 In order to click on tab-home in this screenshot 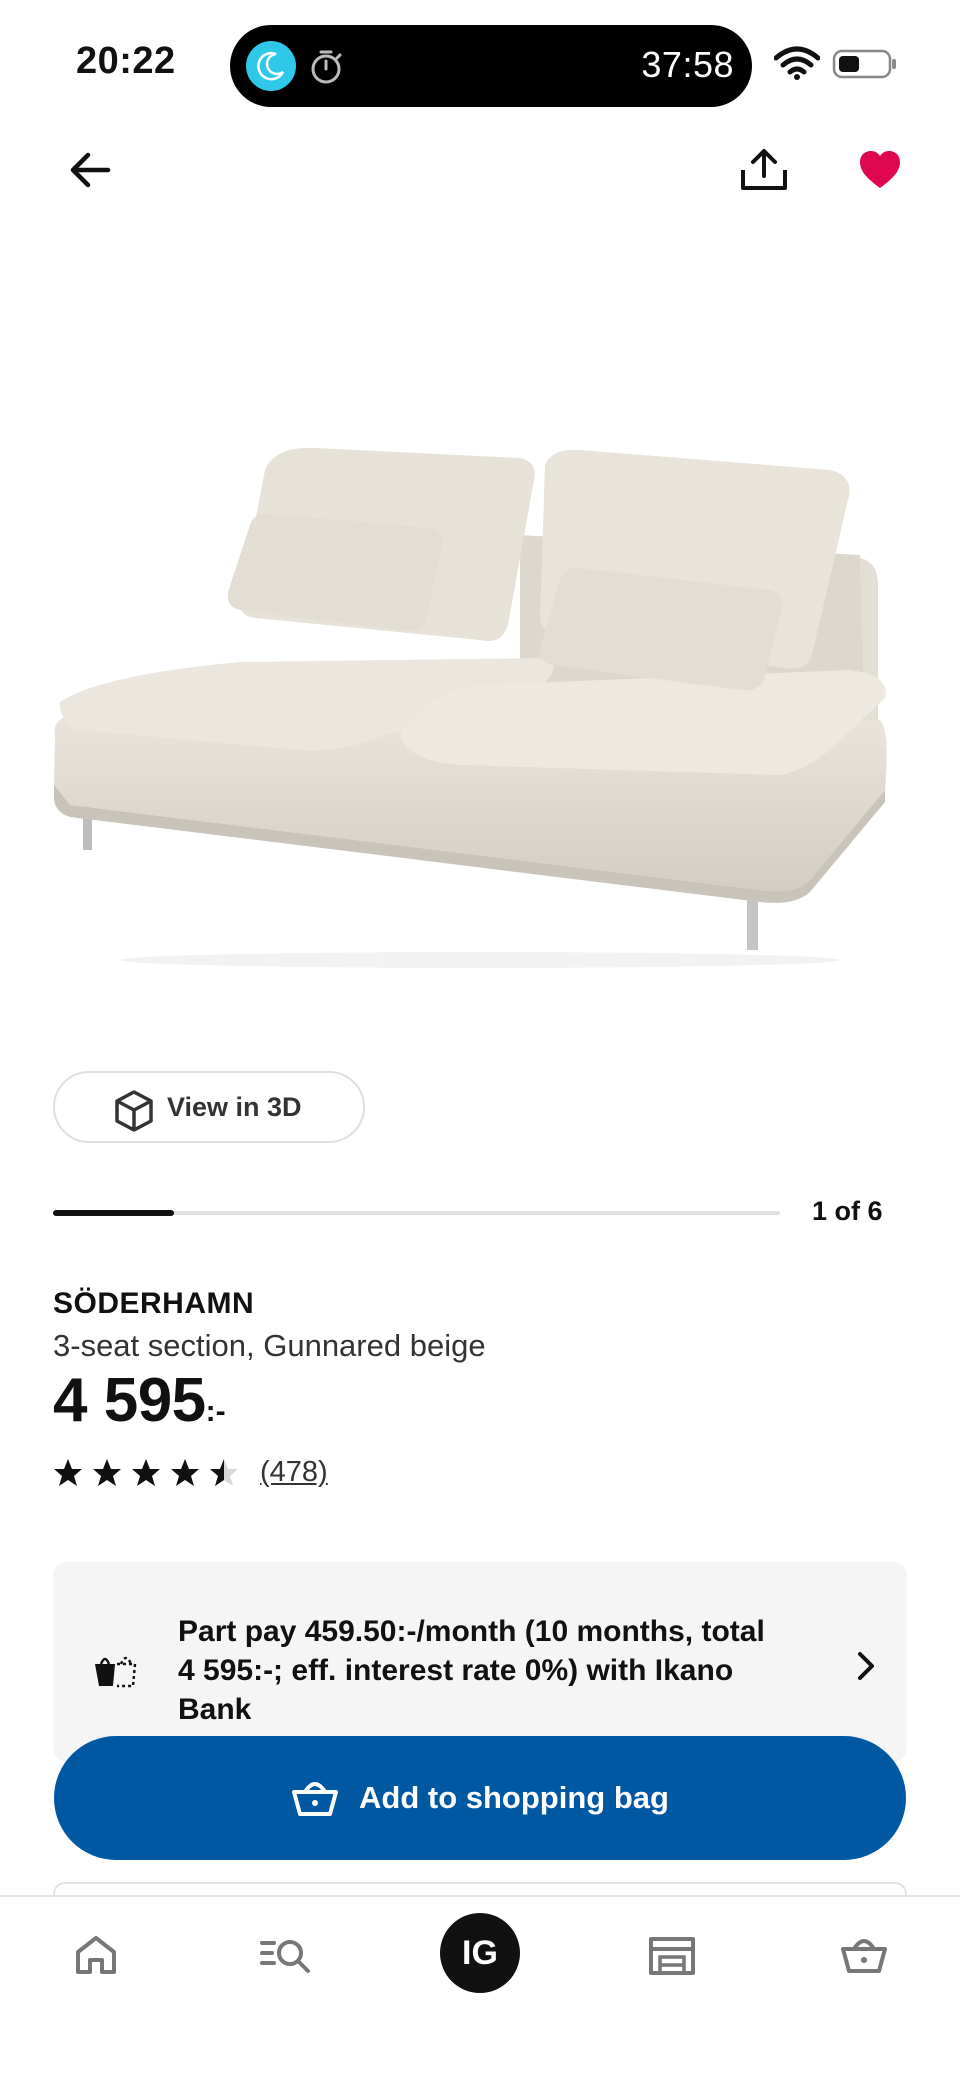, I will do `click(96, 1955)`.